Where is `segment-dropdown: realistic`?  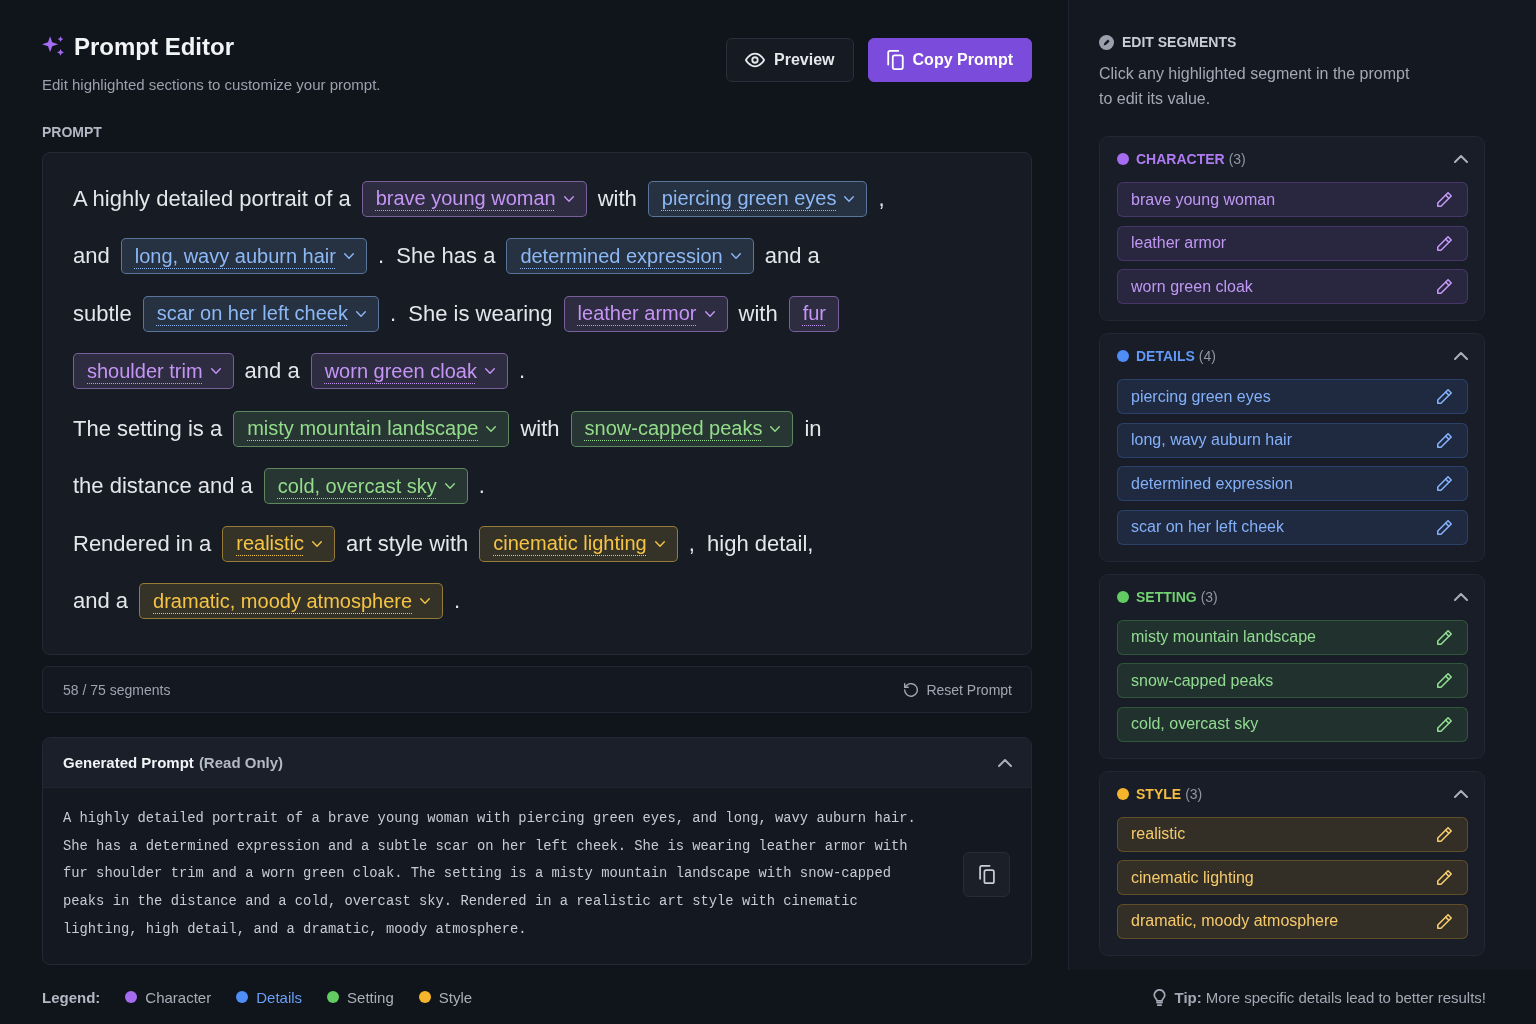
segment-dropdown: realistic is located at coordinates (278, 543).